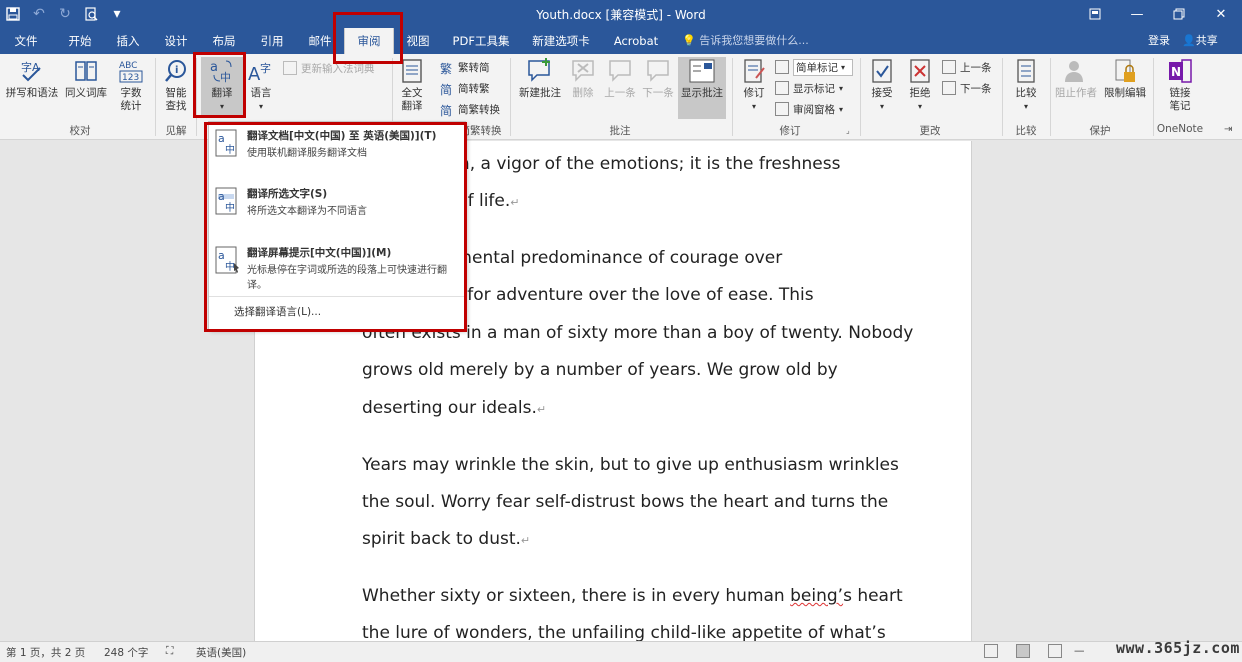  Describe the element at coordinates (583, 78) in the screenshot. I see `delete-comment-button: 删除` at that location.